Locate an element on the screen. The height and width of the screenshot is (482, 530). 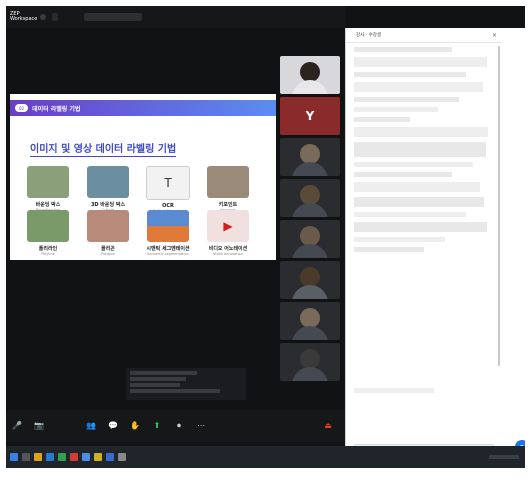
video-play-icon: ▶ is located at coordinates (228, 226).